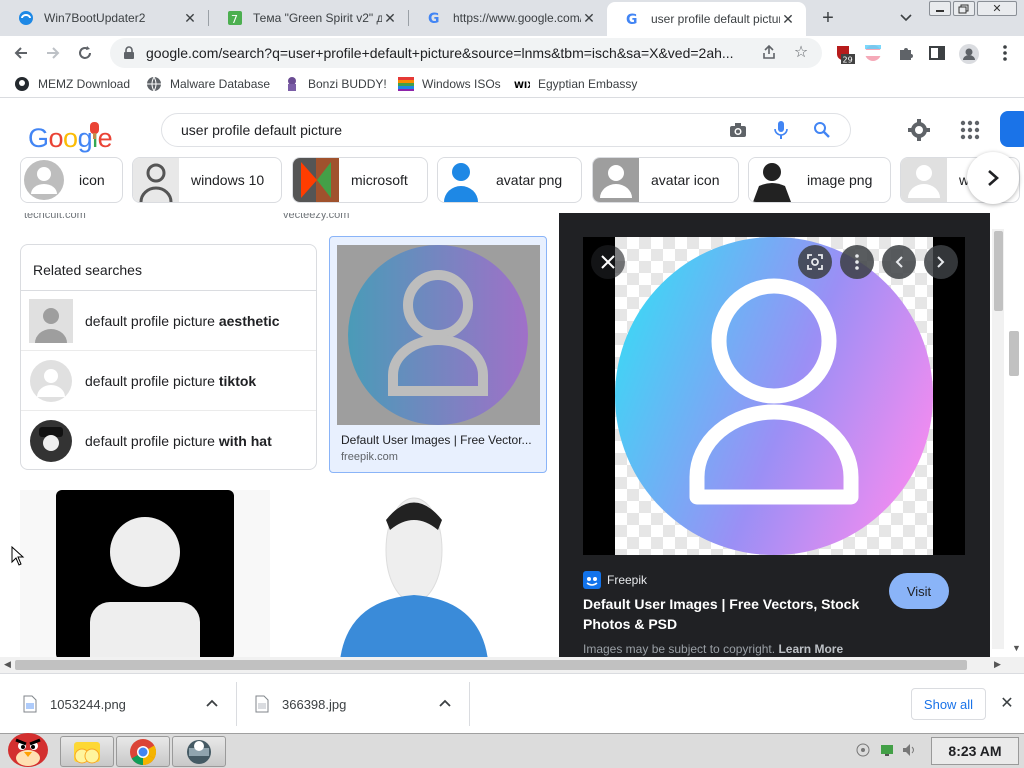  What do you see at coordinates (575, 84) in the screenshot?
I see `bookmark-egyptian-embassy: WIX Egyptian Embassy` at bounding box center [575, 84].